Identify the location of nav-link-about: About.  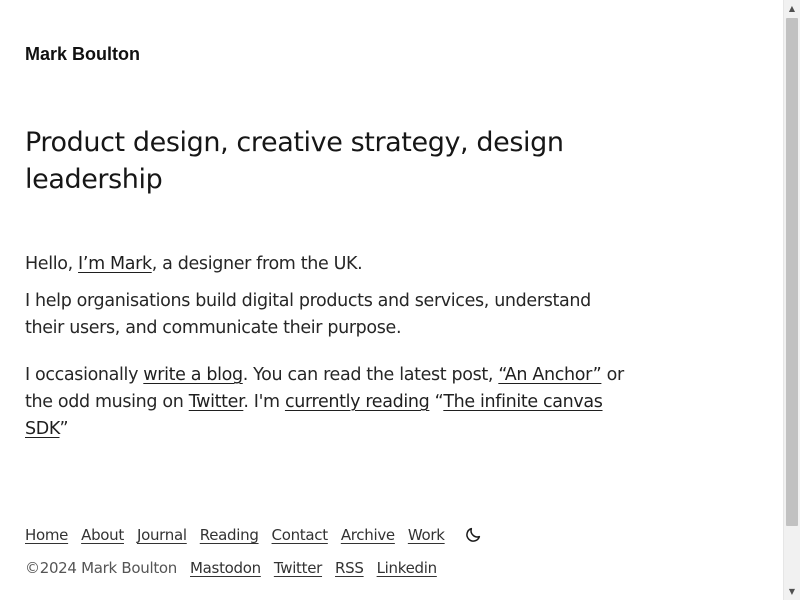
(102, 535).